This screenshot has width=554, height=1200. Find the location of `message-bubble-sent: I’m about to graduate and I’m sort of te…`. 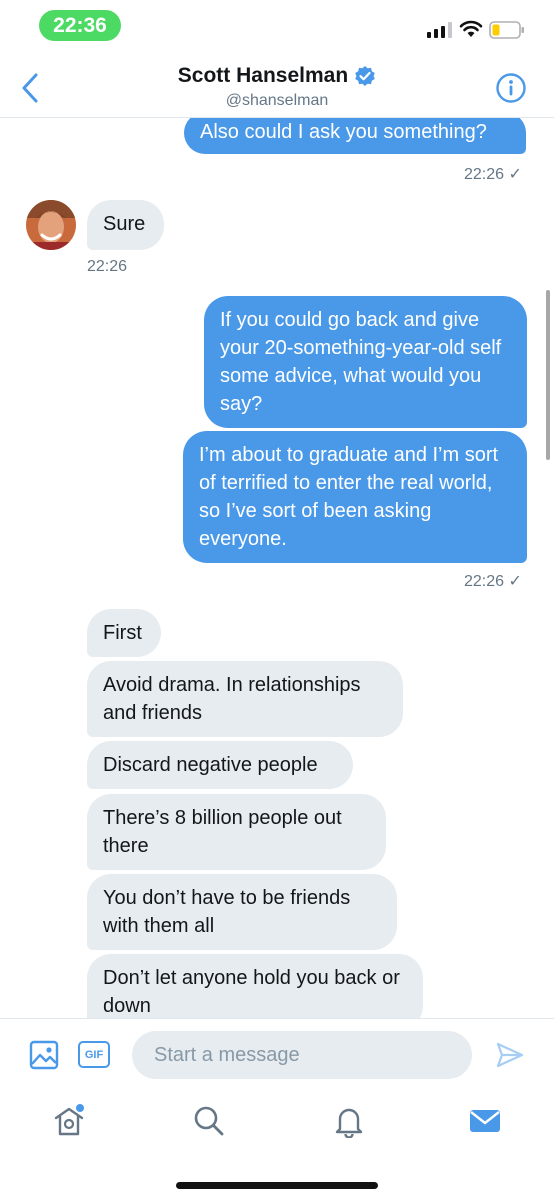

message-bubble-sent: I’m about to graduate and I’m sort of te… is located at coordinates (355, 497).